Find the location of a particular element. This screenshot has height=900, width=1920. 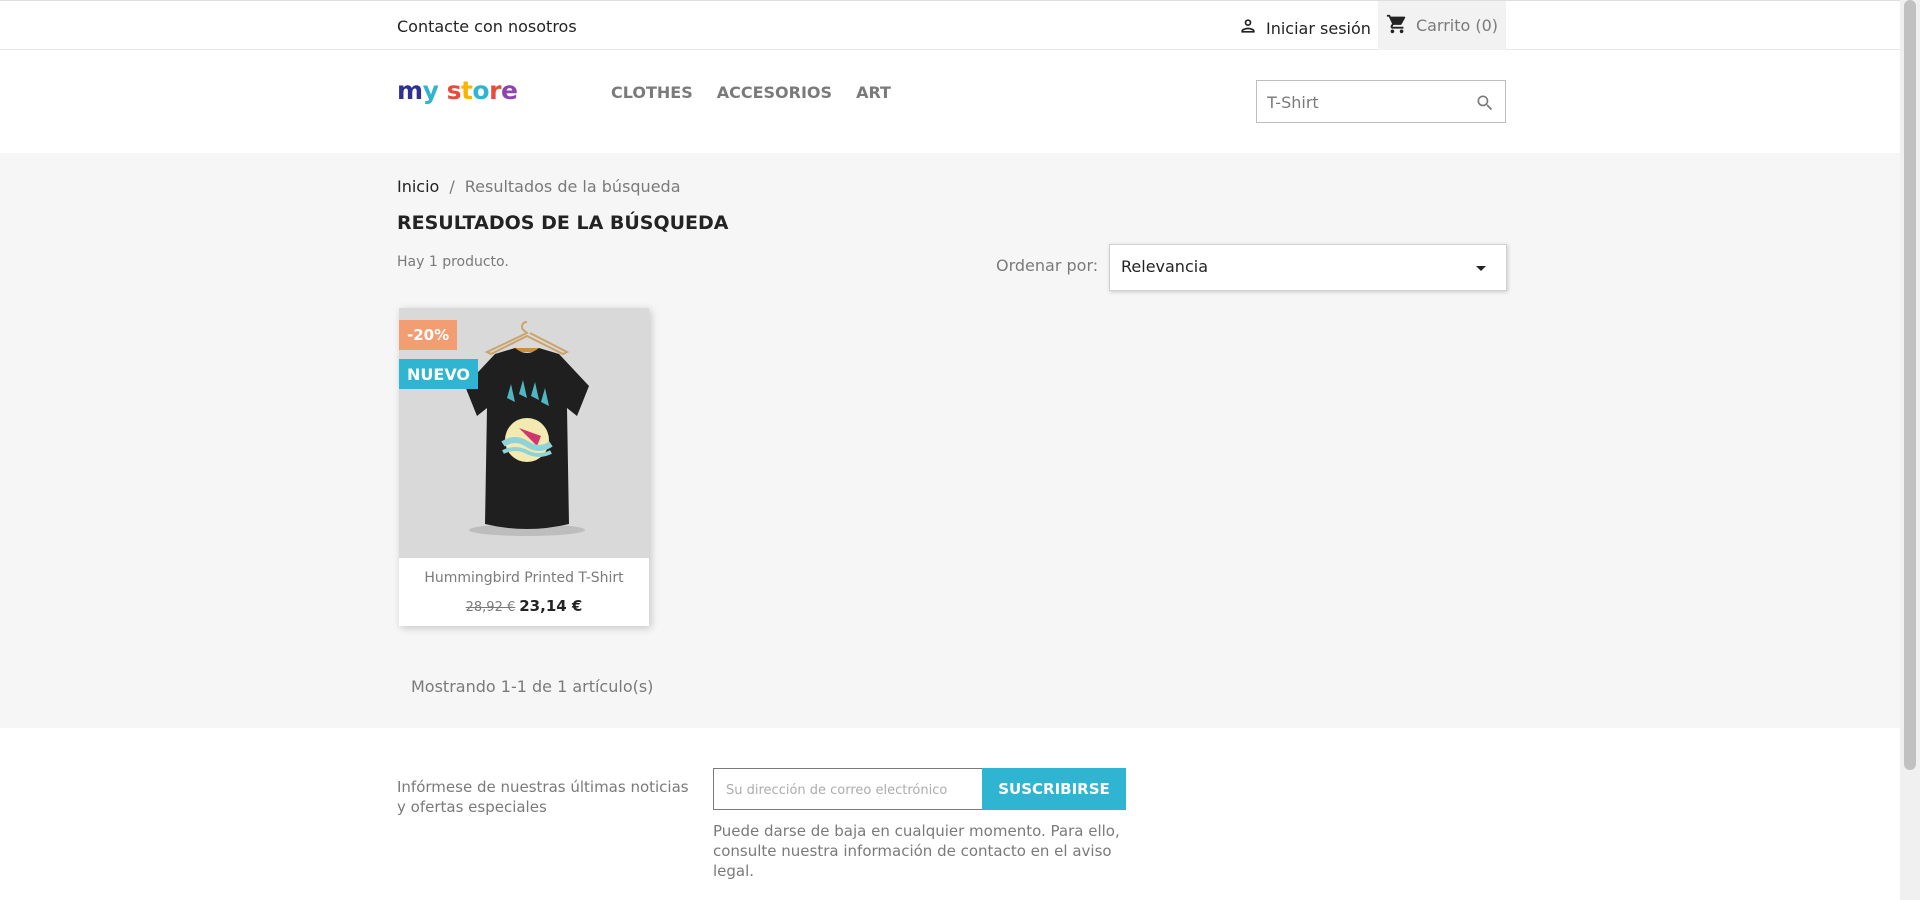

sort-select: Relevancia is located at coordinates (1308, 267).